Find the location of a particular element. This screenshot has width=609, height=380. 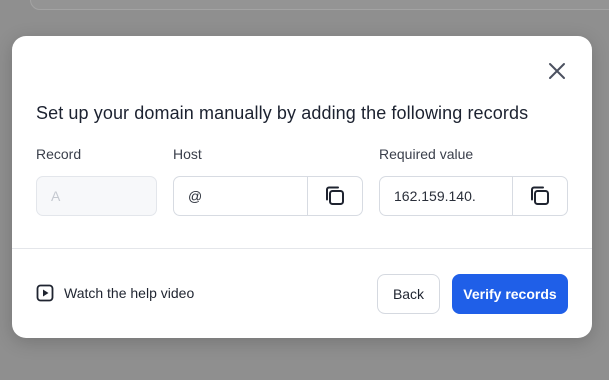

host-field: @ is located at coordinates (268, 196).